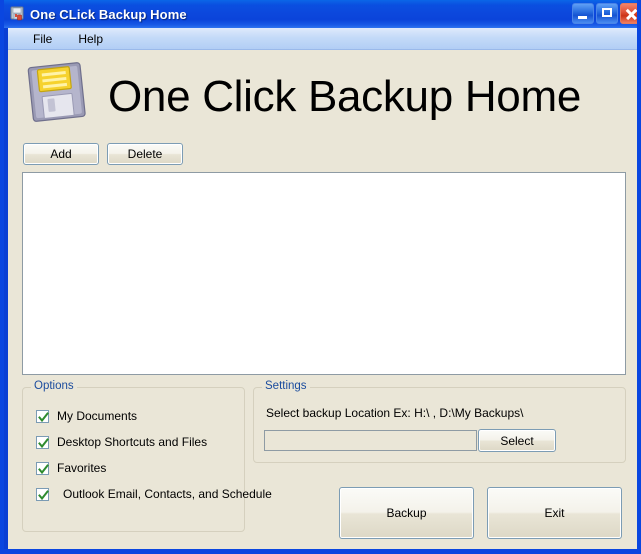 This screenshot has width=641, height=554. Describe the element at coordinates (167, 494) in the screenshot. I see `checkbox-label: Outlook Email, Contacts, and Schedule` at that location.